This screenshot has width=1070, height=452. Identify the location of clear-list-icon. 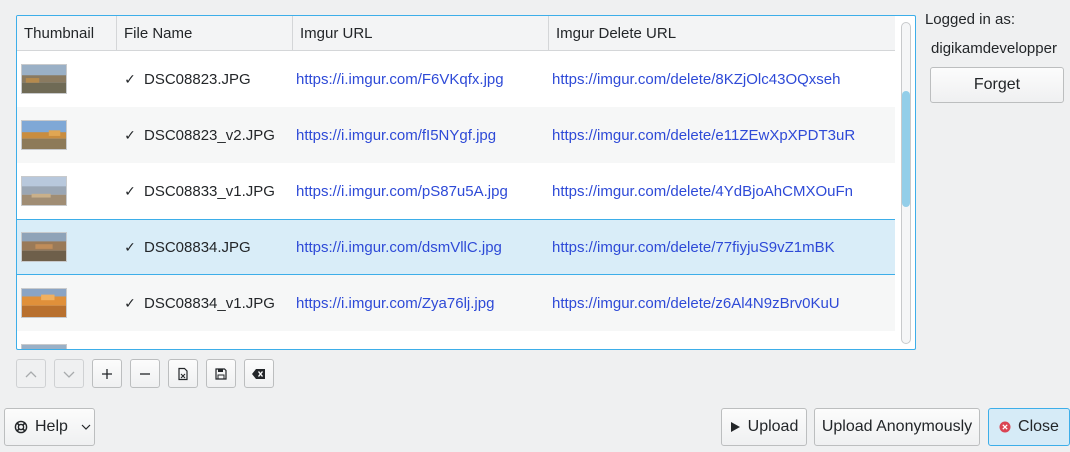
(183, 373).